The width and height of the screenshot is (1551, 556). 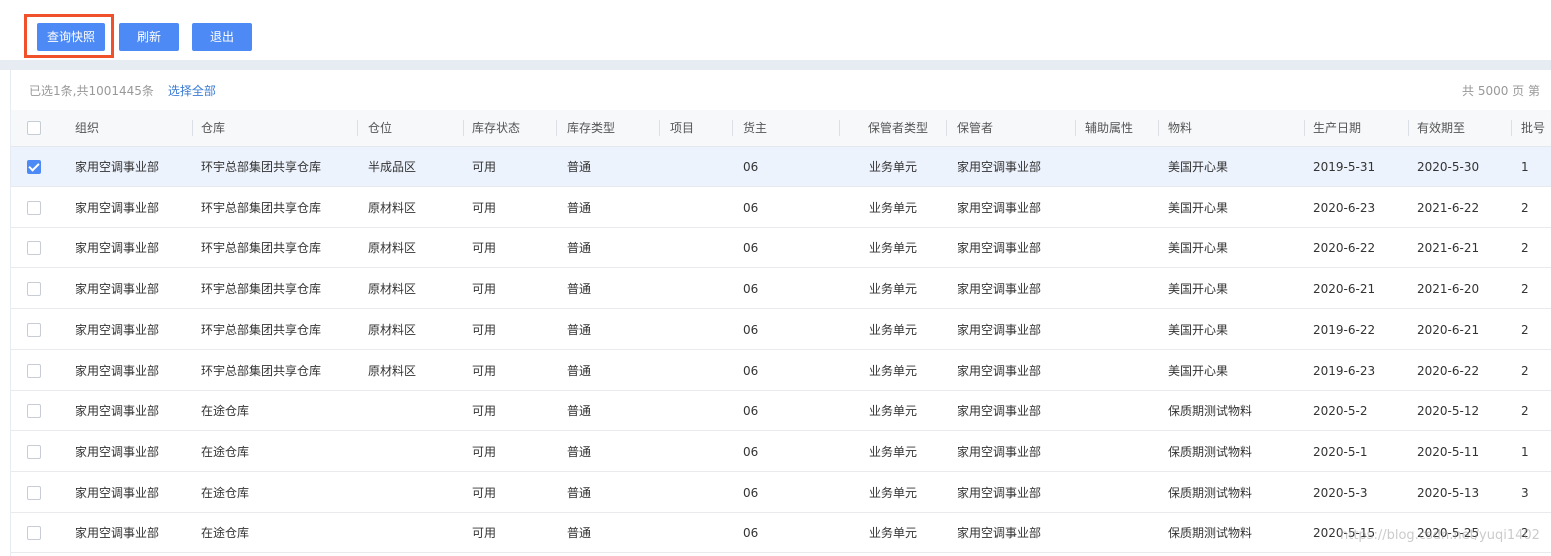 What do you see at coordinates (87, 128) in the screenshot?
I see `column-header: 组织` at bounding box center [87, 128].